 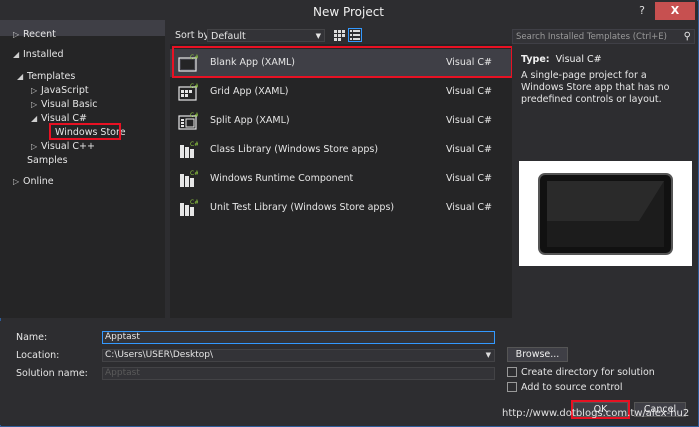 I want to click on template-name: Windows Runtime Component, so click(x=282, y=178).